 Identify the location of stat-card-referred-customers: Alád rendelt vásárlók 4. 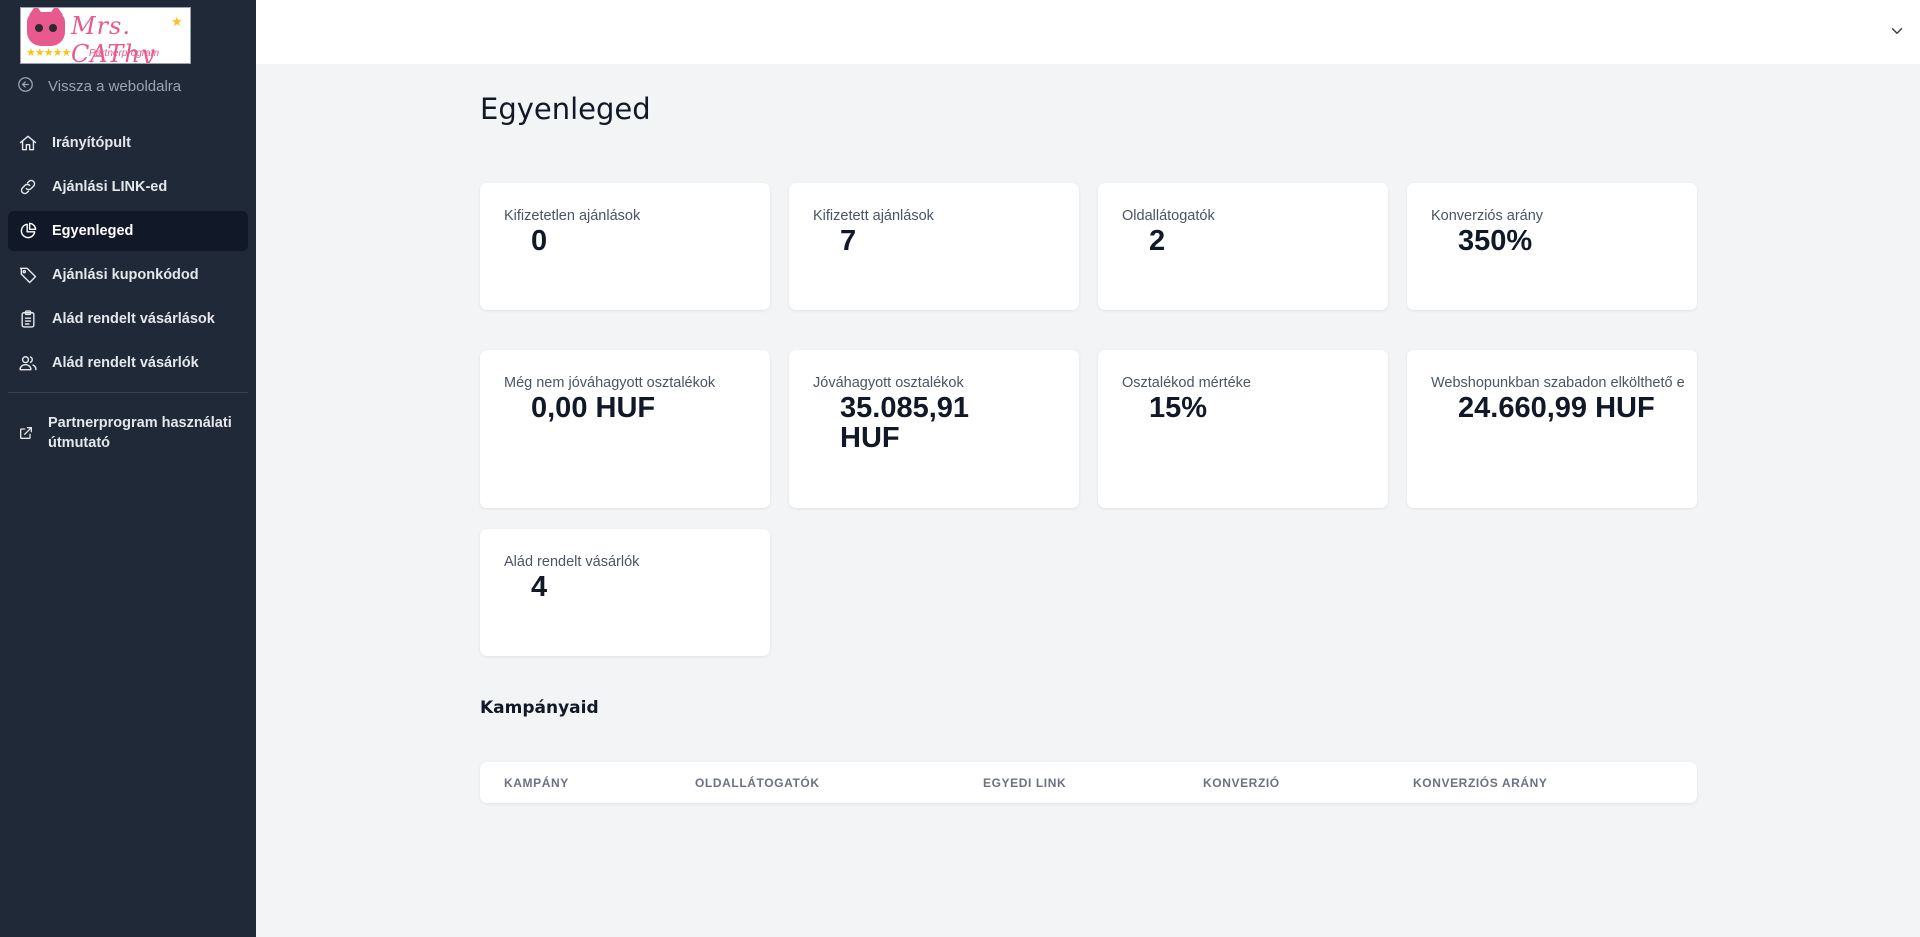
(625, 592).